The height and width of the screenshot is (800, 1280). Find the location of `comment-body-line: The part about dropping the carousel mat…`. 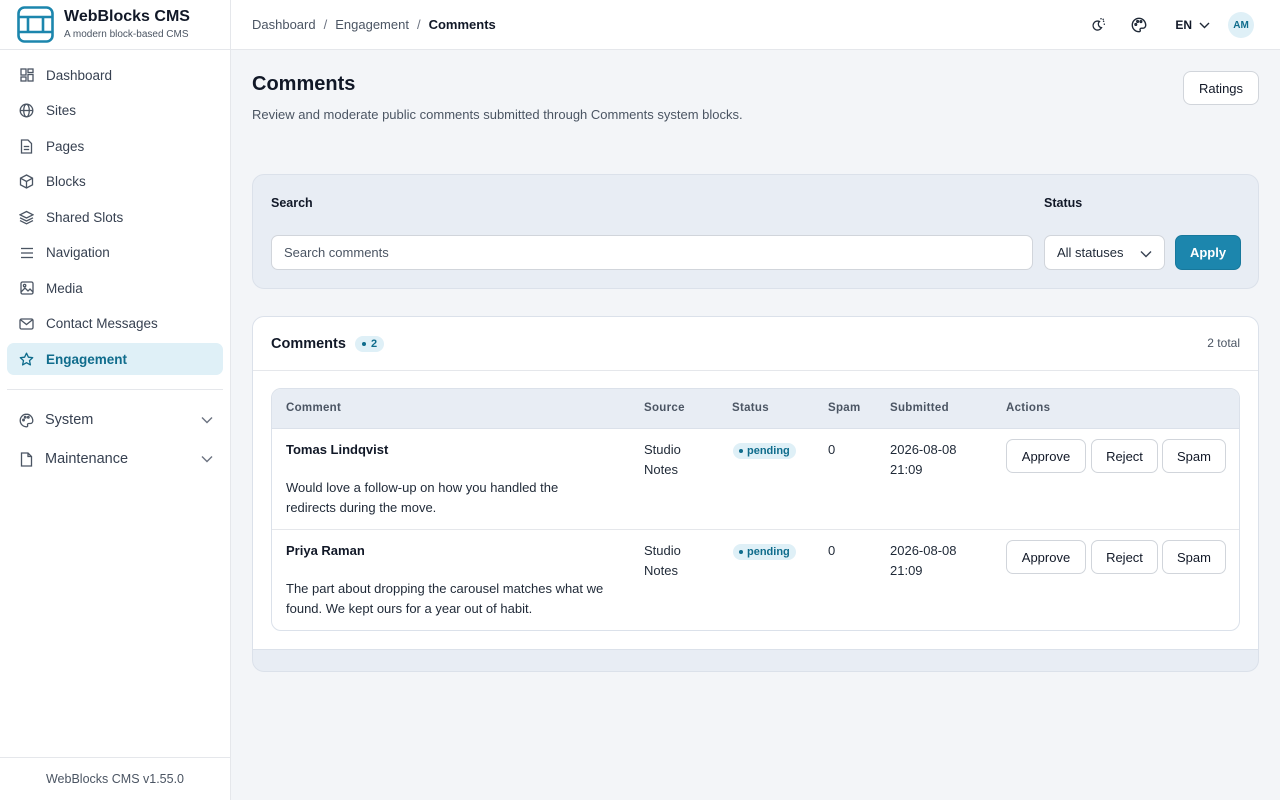

comment-body-line: The part about dropping the carousel mat… is located at coordinates (445, 588).